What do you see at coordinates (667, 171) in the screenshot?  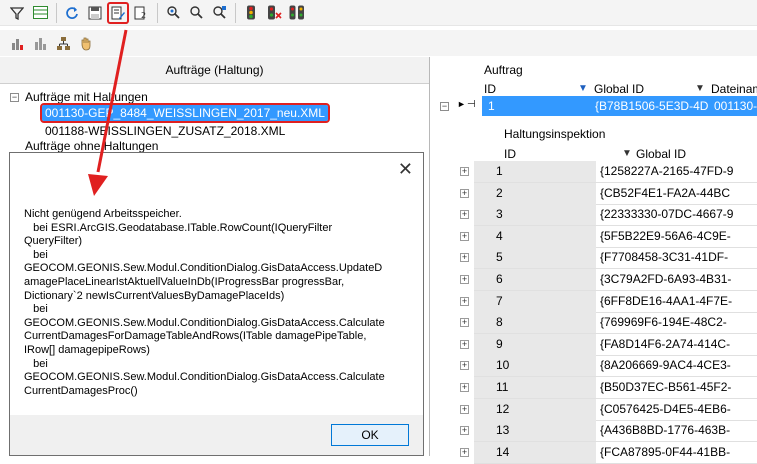 I see `cell-global-id: {1258227A-2165-47FD-9` at bounding box center [667, 171].